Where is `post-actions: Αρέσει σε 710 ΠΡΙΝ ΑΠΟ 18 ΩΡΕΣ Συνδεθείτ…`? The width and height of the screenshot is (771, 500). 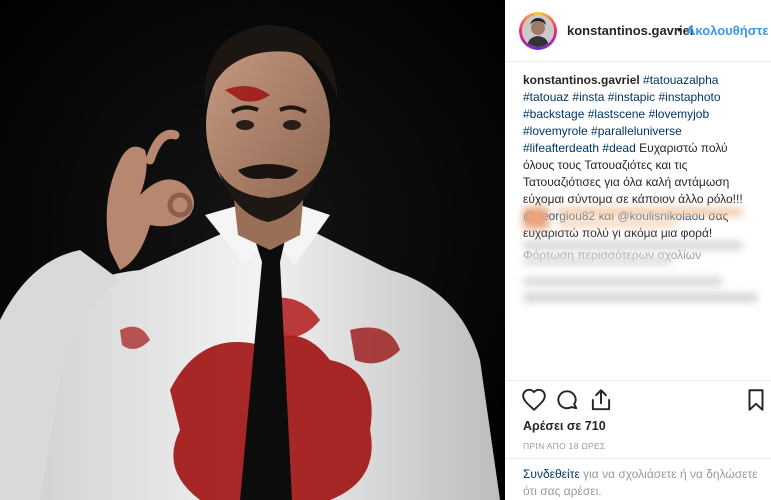 post-actions: Αρέσει σε 710 ΠΡΙΝ ΑΠΟ 18 ΩΡΕΣ Συνδεθείτ… is located at coordinates (638, 440).